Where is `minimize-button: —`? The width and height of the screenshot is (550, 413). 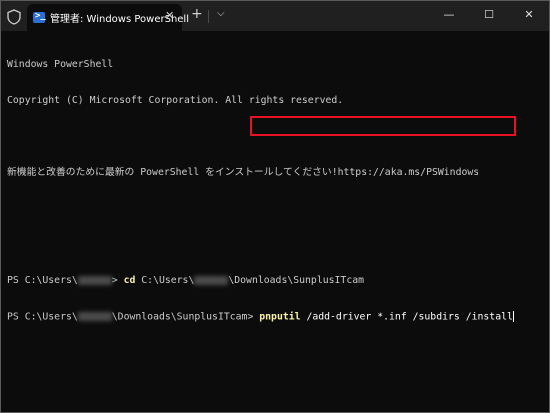
minimize-button: — is located at coordinates (449, 15).